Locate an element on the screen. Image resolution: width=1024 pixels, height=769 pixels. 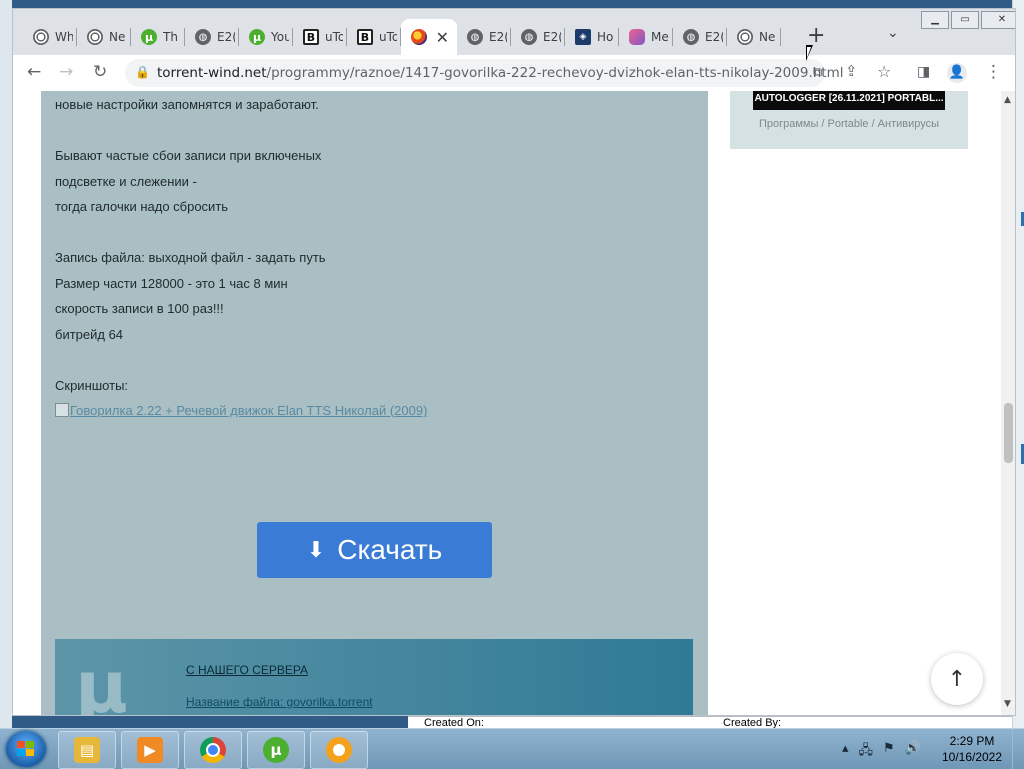
chrome-icon is located at coordinates (95, 37).